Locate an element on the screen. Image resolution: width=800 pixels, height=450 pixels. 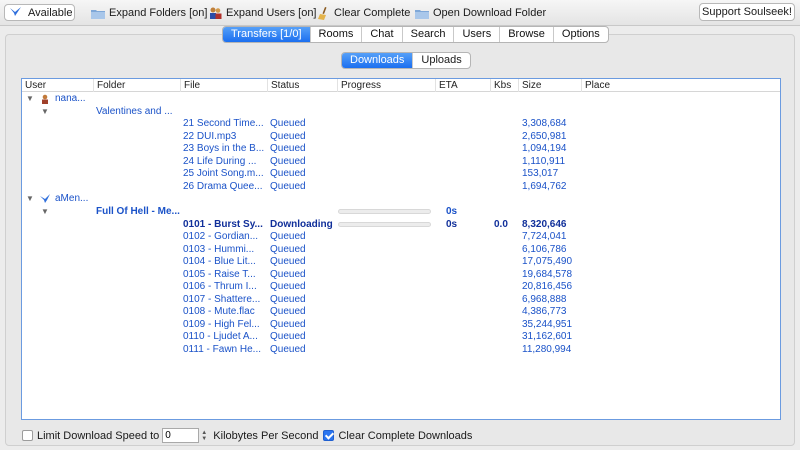
tab-browse: Browse is located at coordinates (527, 34).